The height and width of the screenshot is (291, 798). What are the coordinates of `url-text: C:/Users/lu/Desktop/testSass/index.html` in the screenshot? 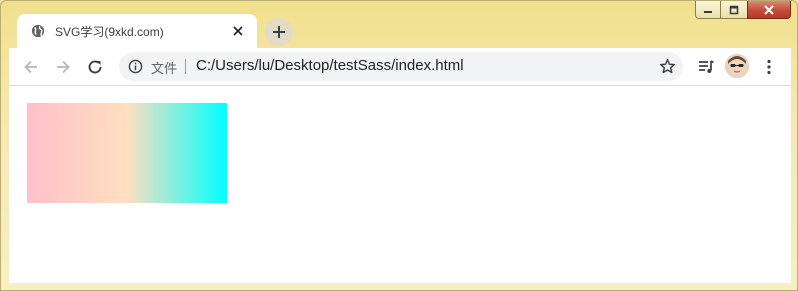 It's located at (330, 65).